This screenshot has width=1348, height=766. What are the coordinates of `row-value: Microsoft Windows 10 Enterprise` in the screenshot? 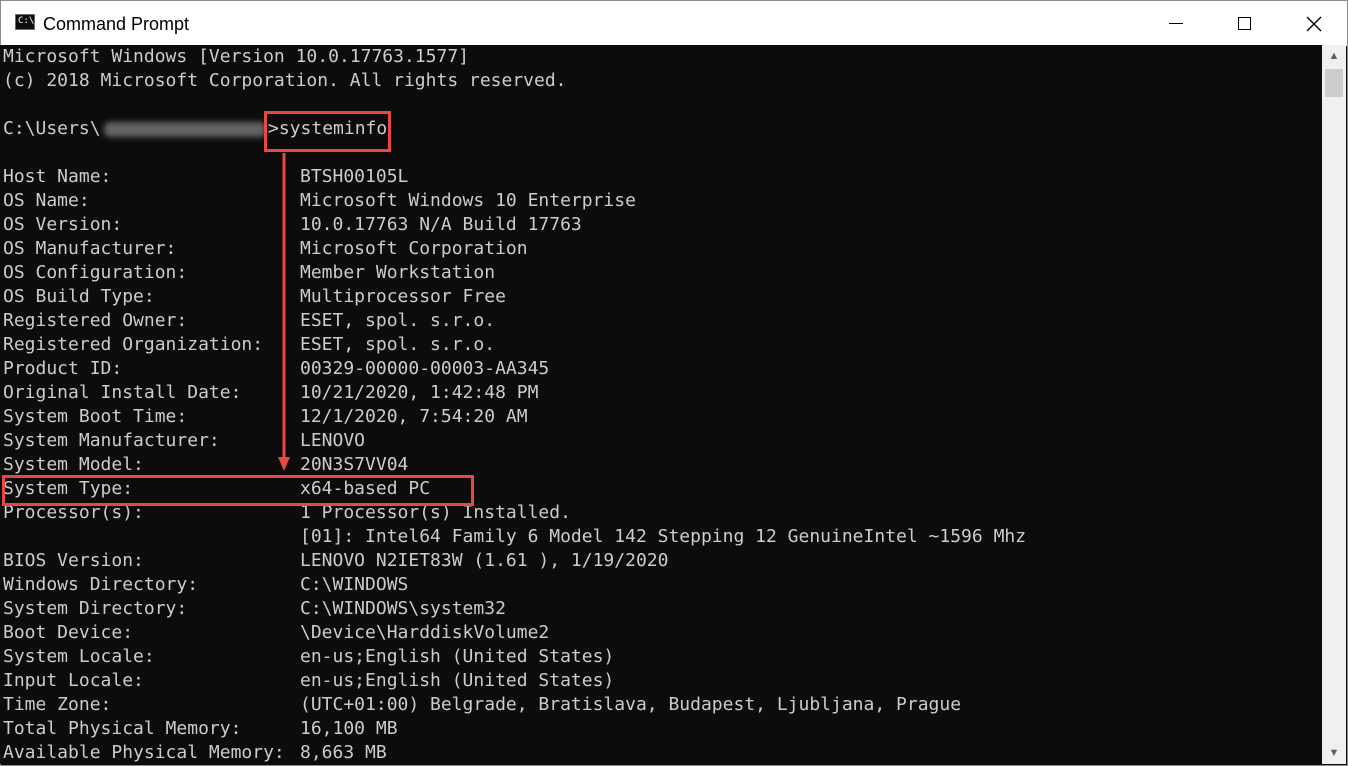 It's located at (468, 200).